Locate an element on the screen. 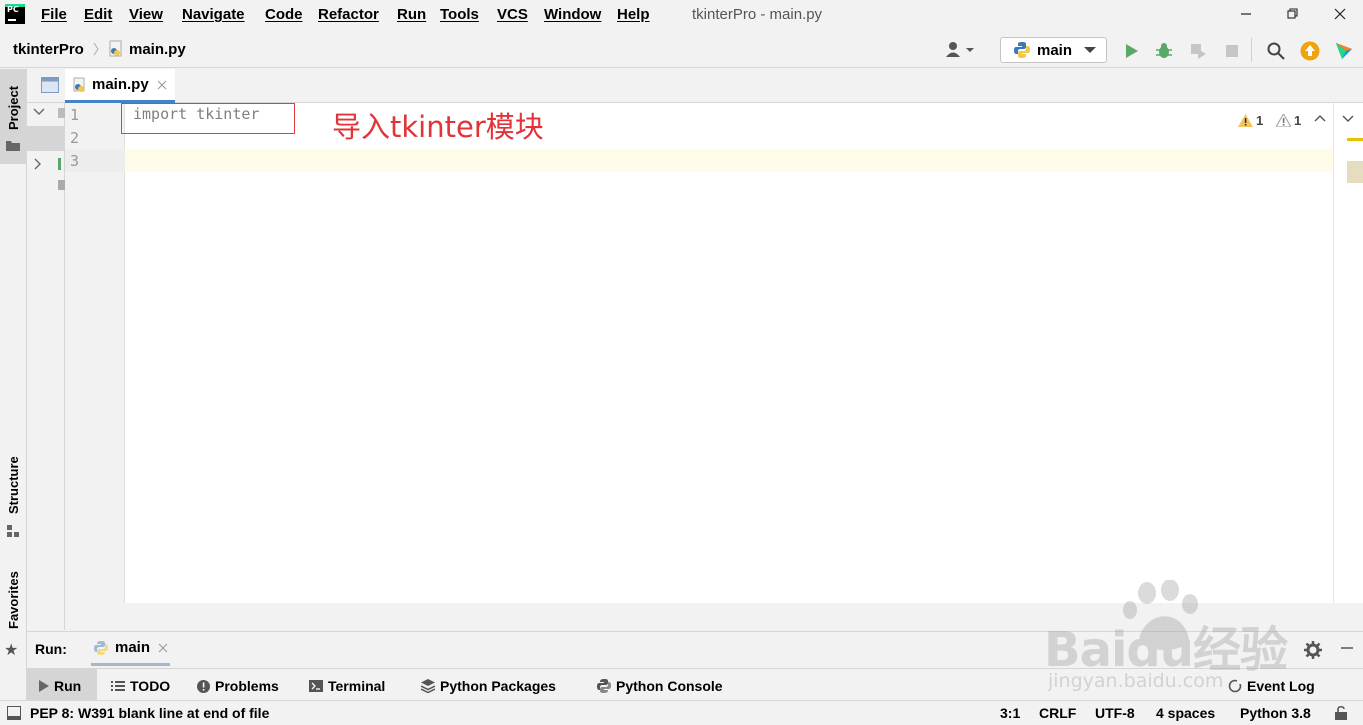  tab-main-py: main.py is located at coordinates (120, 86).